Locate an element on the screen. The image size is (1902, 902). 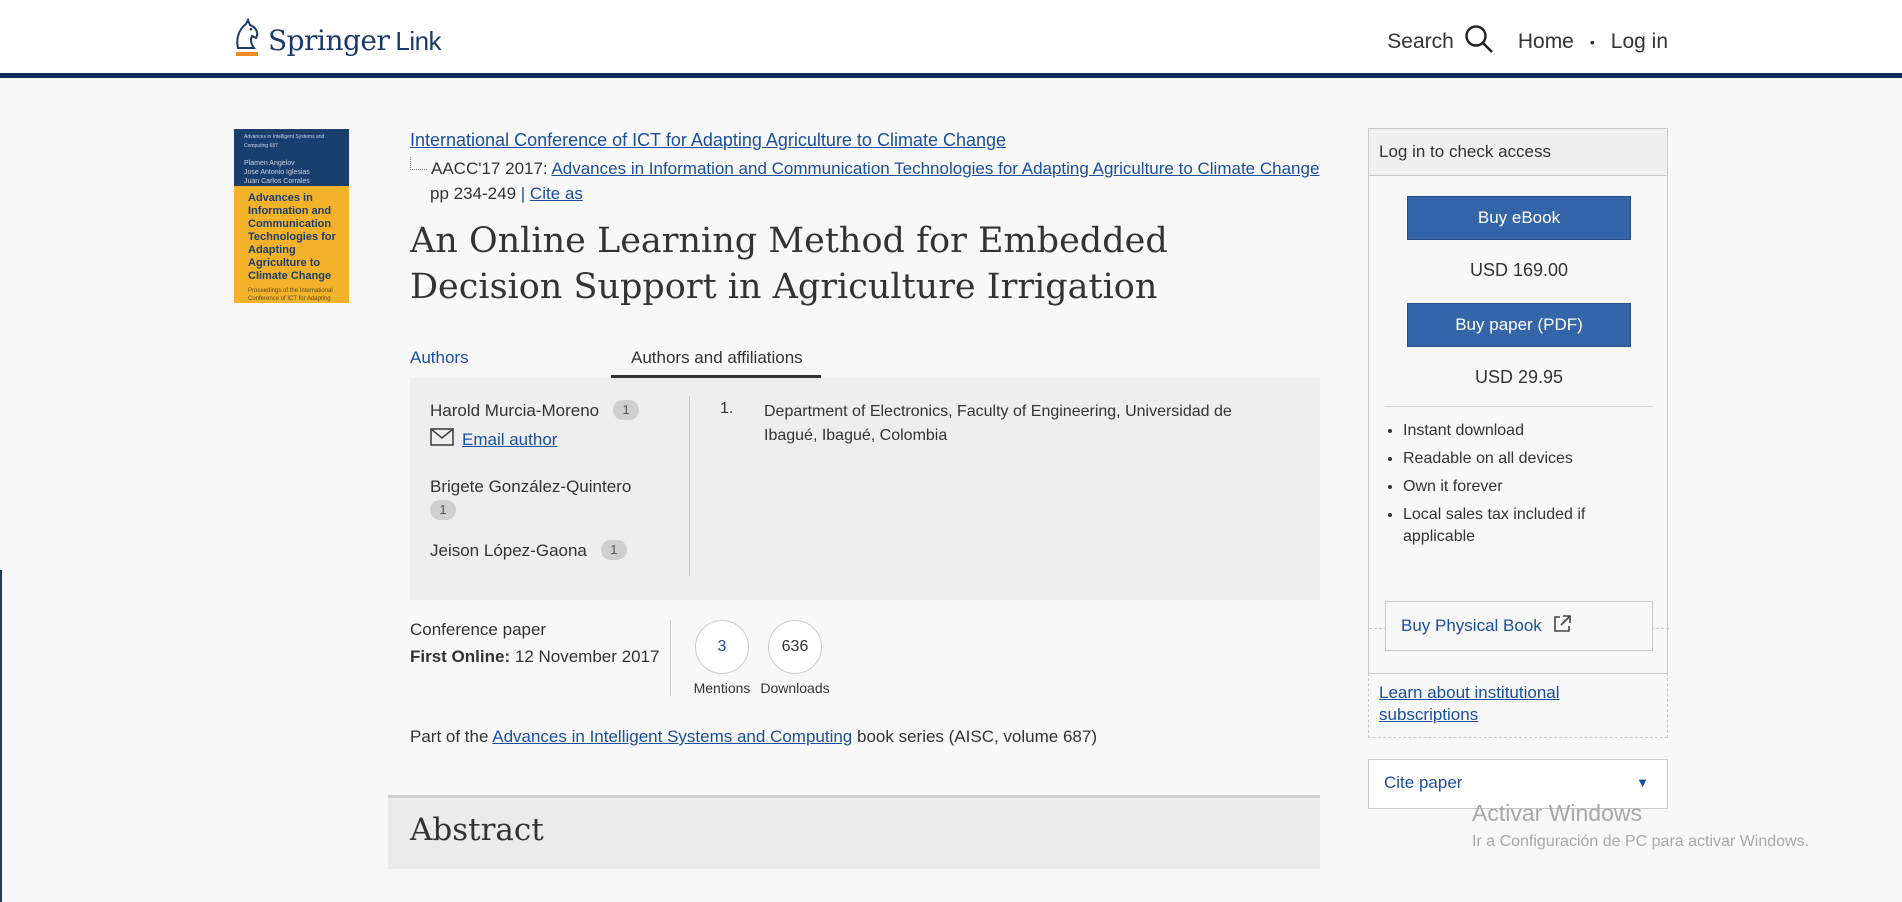
top-nav: Search Home • Log in is located at coordinates (1527, 42).